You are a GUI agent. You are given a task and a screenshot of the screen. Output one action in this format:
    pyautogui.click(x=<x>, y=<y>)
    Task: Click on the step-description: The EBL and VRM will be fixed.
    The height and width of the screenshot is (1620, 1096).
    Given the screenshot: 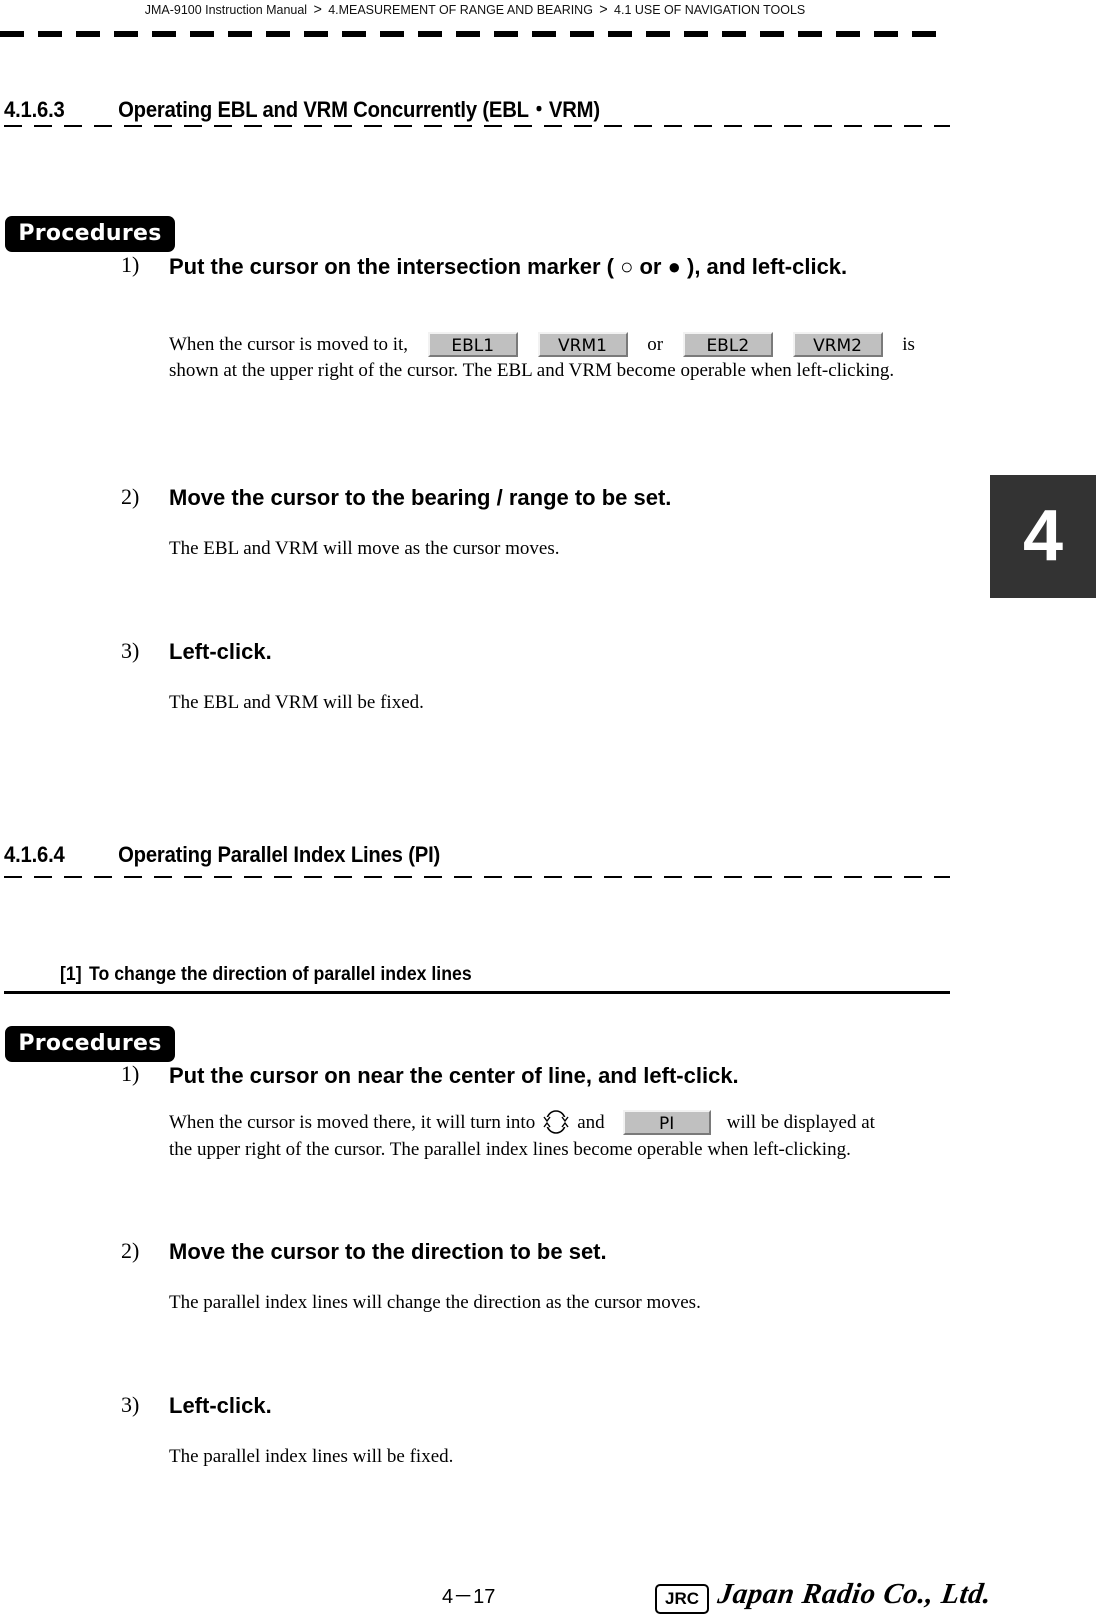 What is the action you would take?
    pyautogui.click(x=296, y=702)
    